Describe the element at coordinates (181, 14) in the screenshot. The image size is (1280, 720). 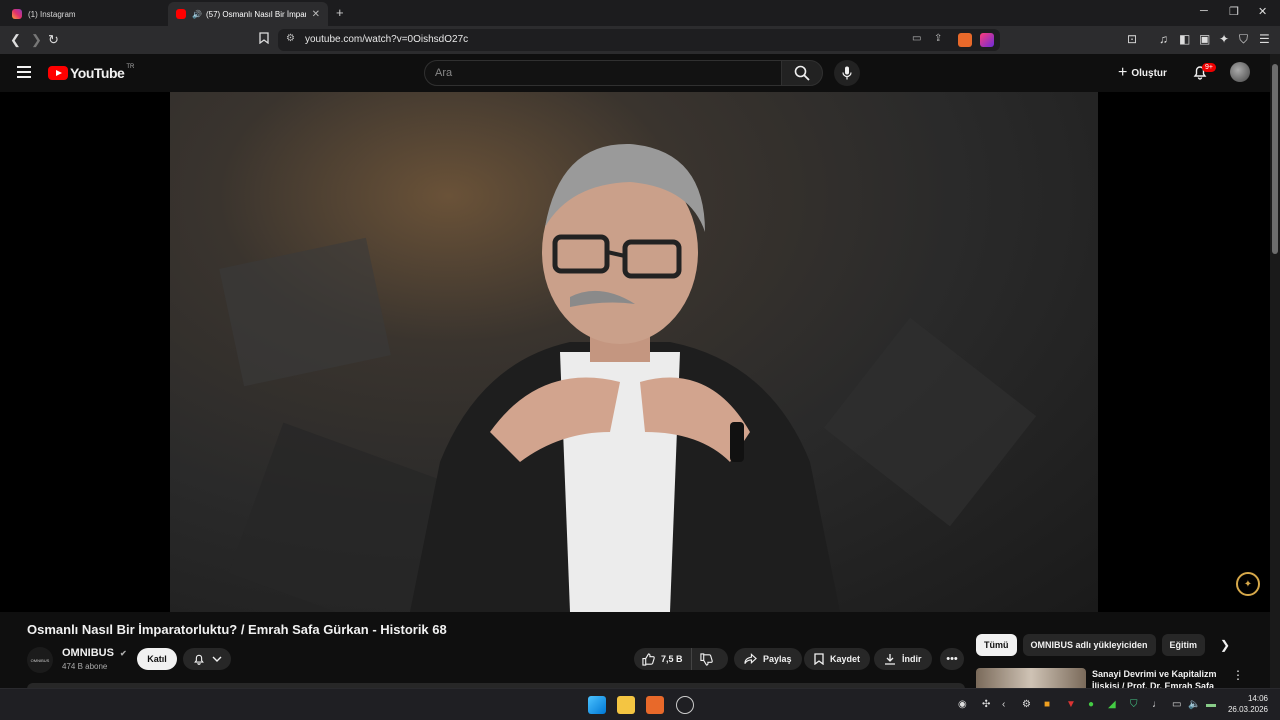
I see `youtube-favicon-icon` at that location.